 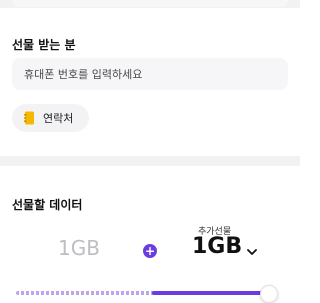 What do you see at coordinates (150, 74) in the screenshot?
I see `phone-number-input` at bounding box center [150, 74].